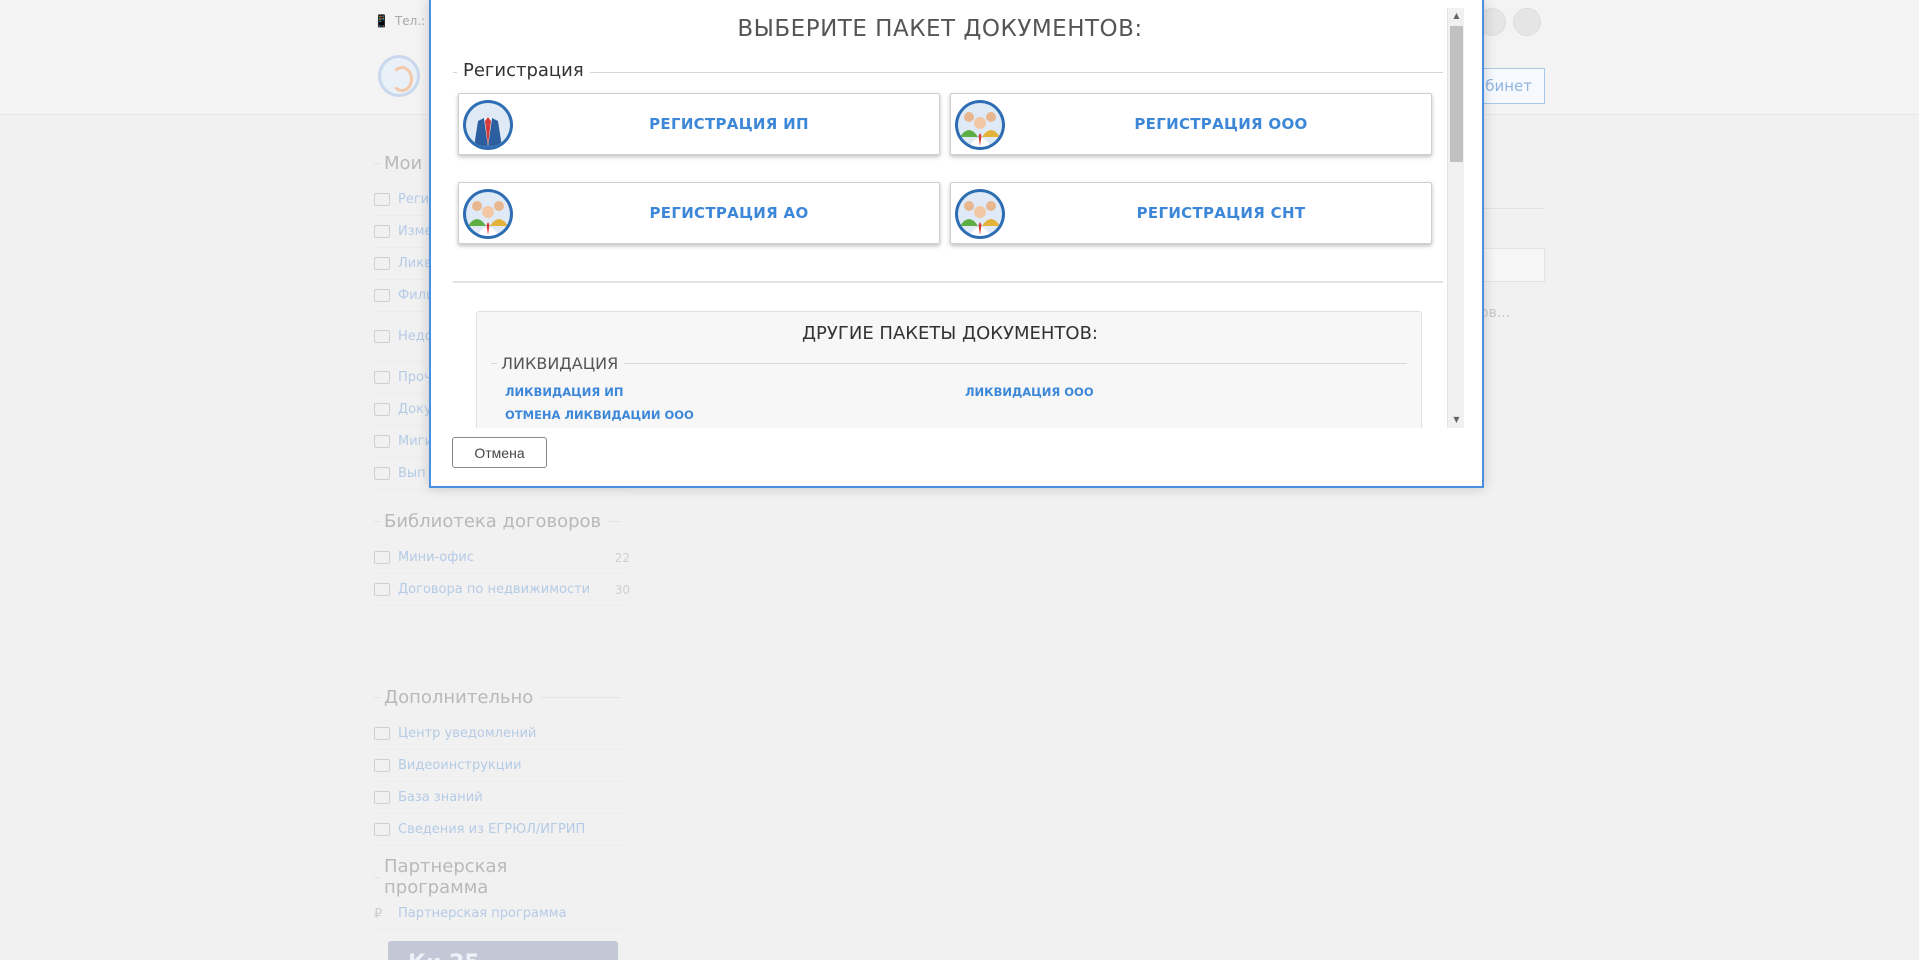 The image size is (1919, 960). I want to click on item-count: 22, so click(622, 557).